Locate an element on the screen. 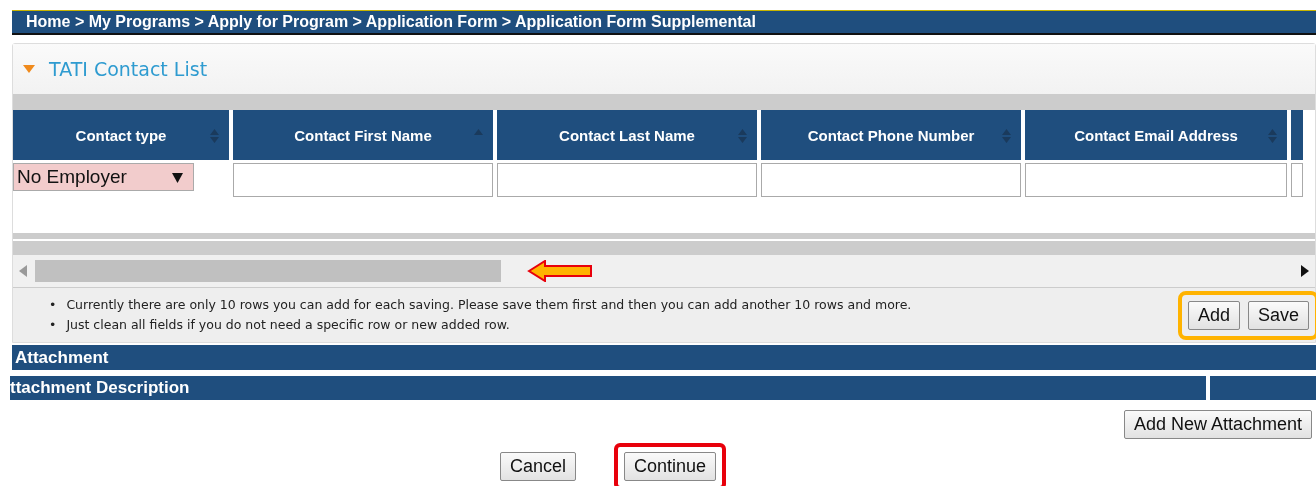 The height and width of the screenshot is (486, 1316). column-header: ttachment Description is located at coordinates (608, 388).